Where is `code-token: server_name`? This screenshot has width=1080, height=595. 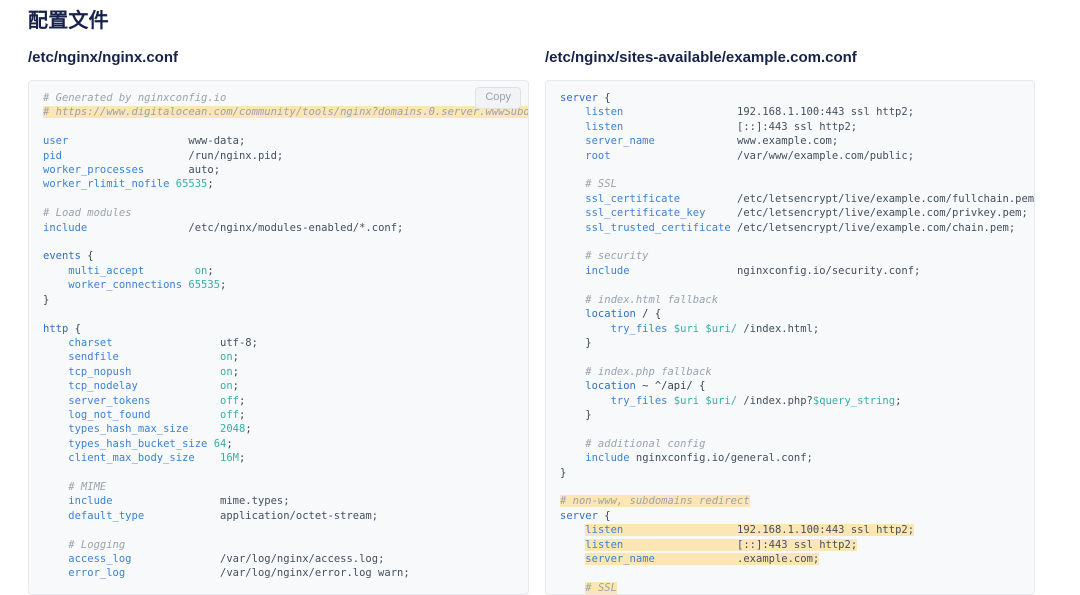
code-token: server_name is located at coordinates (607, 141).